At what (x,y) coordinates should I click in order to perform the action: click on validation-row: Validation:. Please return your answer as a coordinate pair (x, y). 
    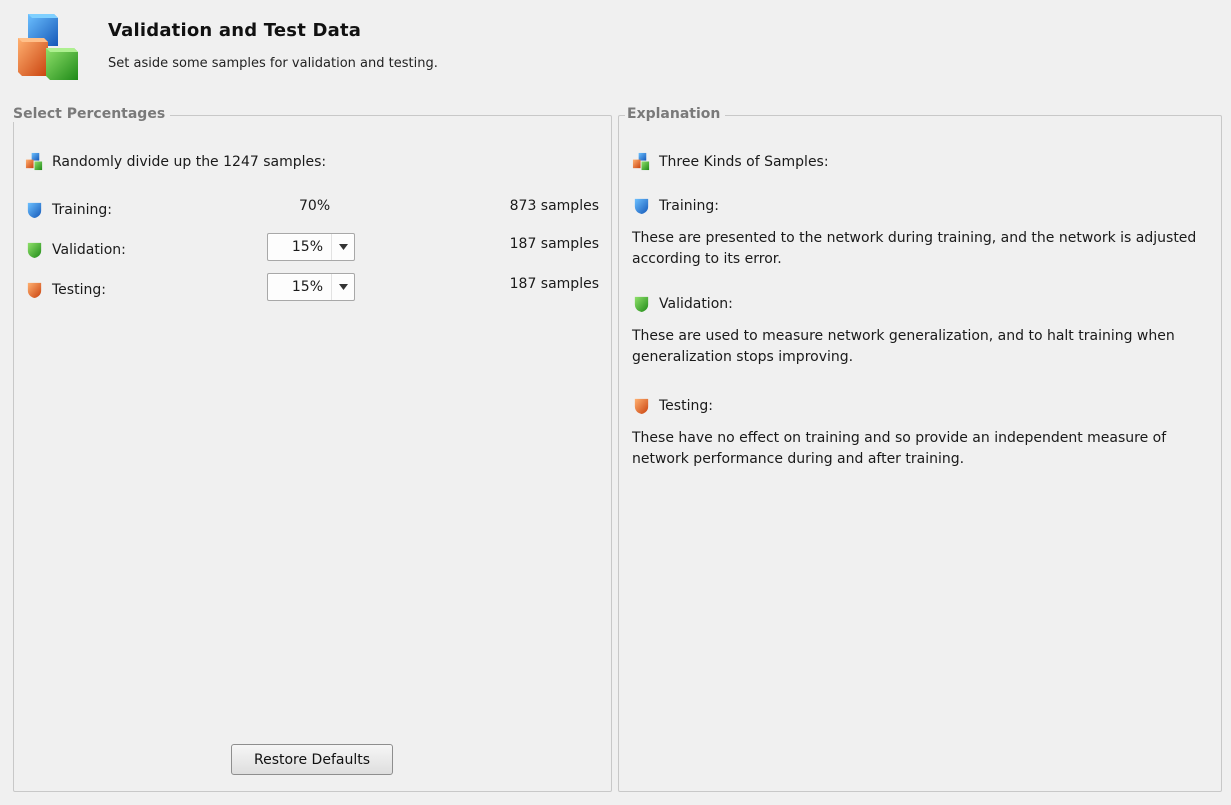
    Looking at the image, I should click on (75, 249).